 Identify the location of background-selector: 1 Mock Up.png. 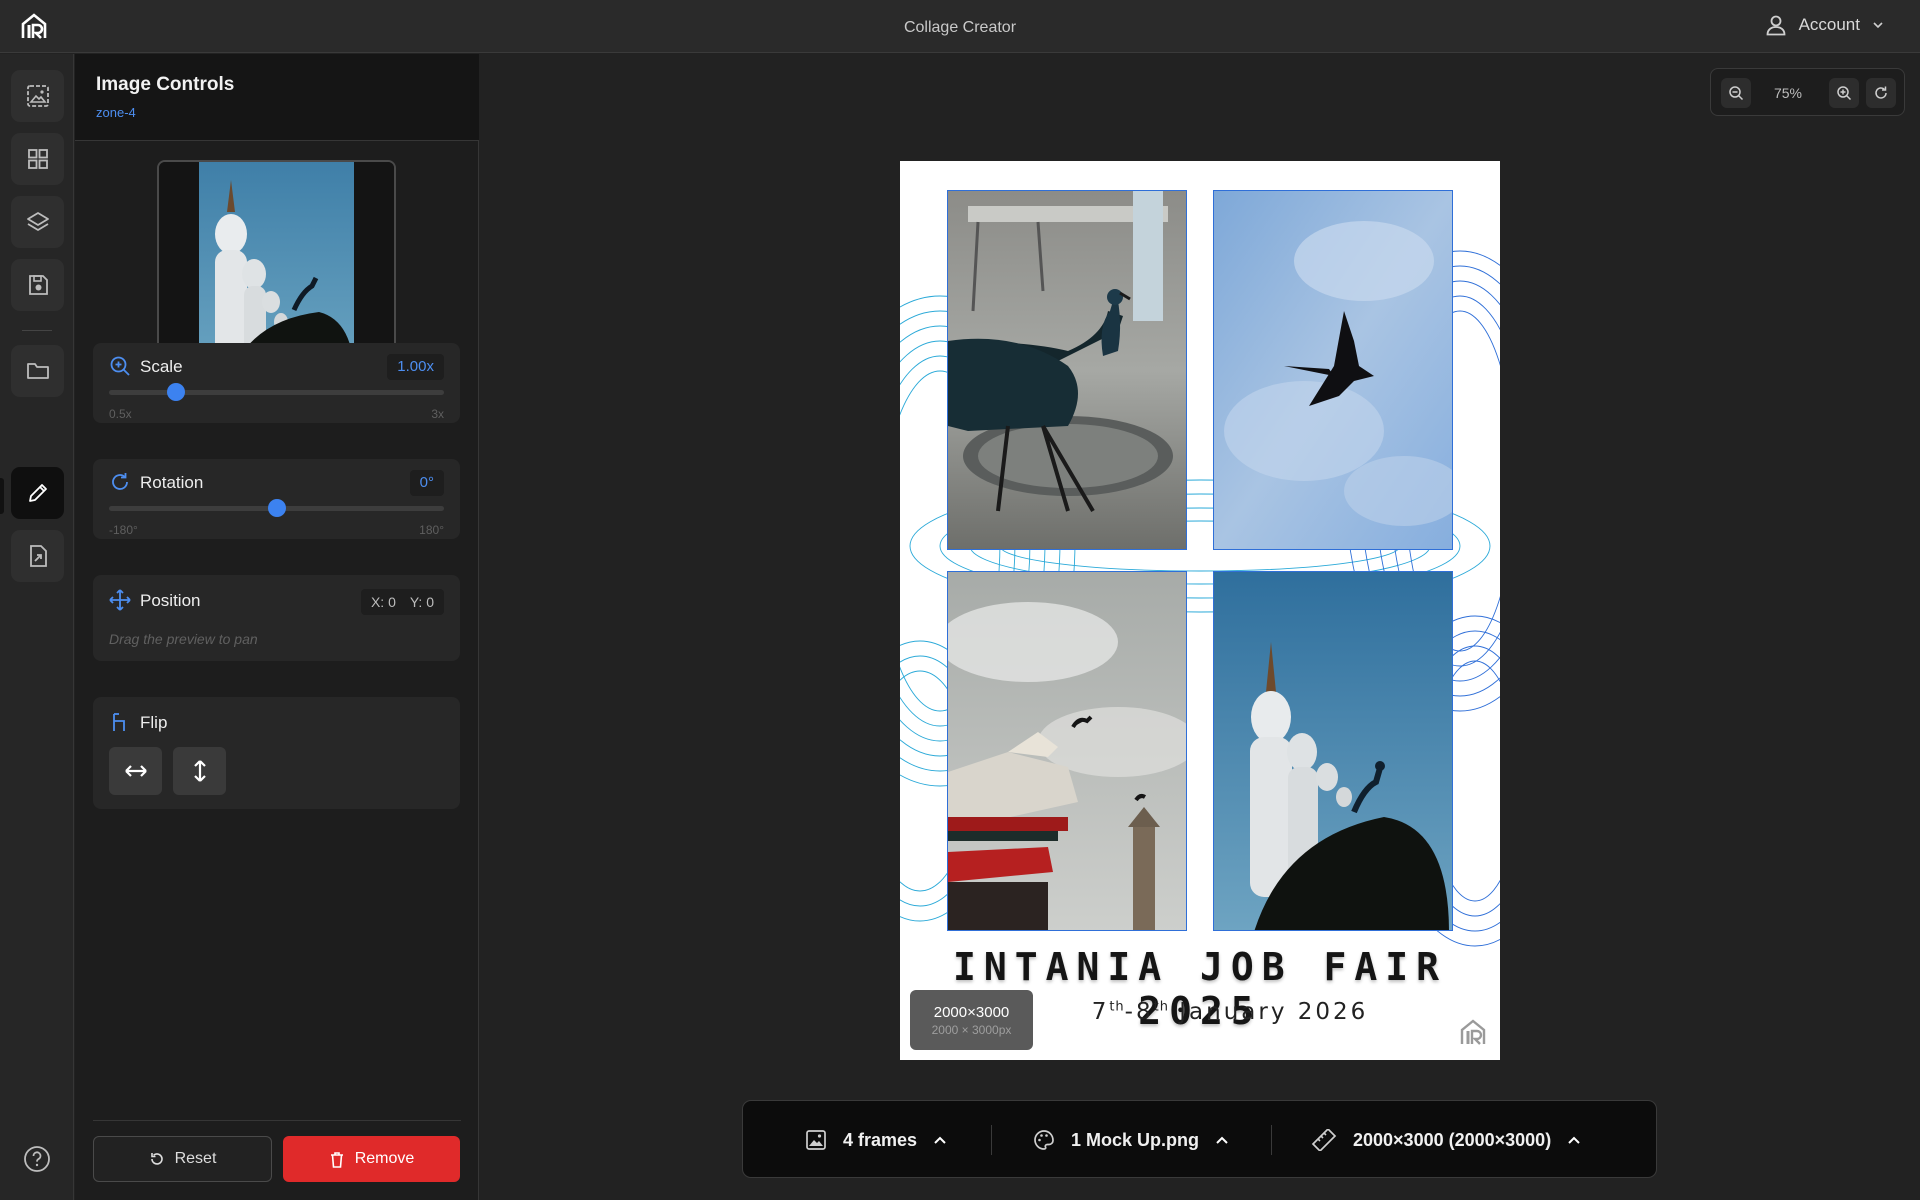
(1131, 1140).